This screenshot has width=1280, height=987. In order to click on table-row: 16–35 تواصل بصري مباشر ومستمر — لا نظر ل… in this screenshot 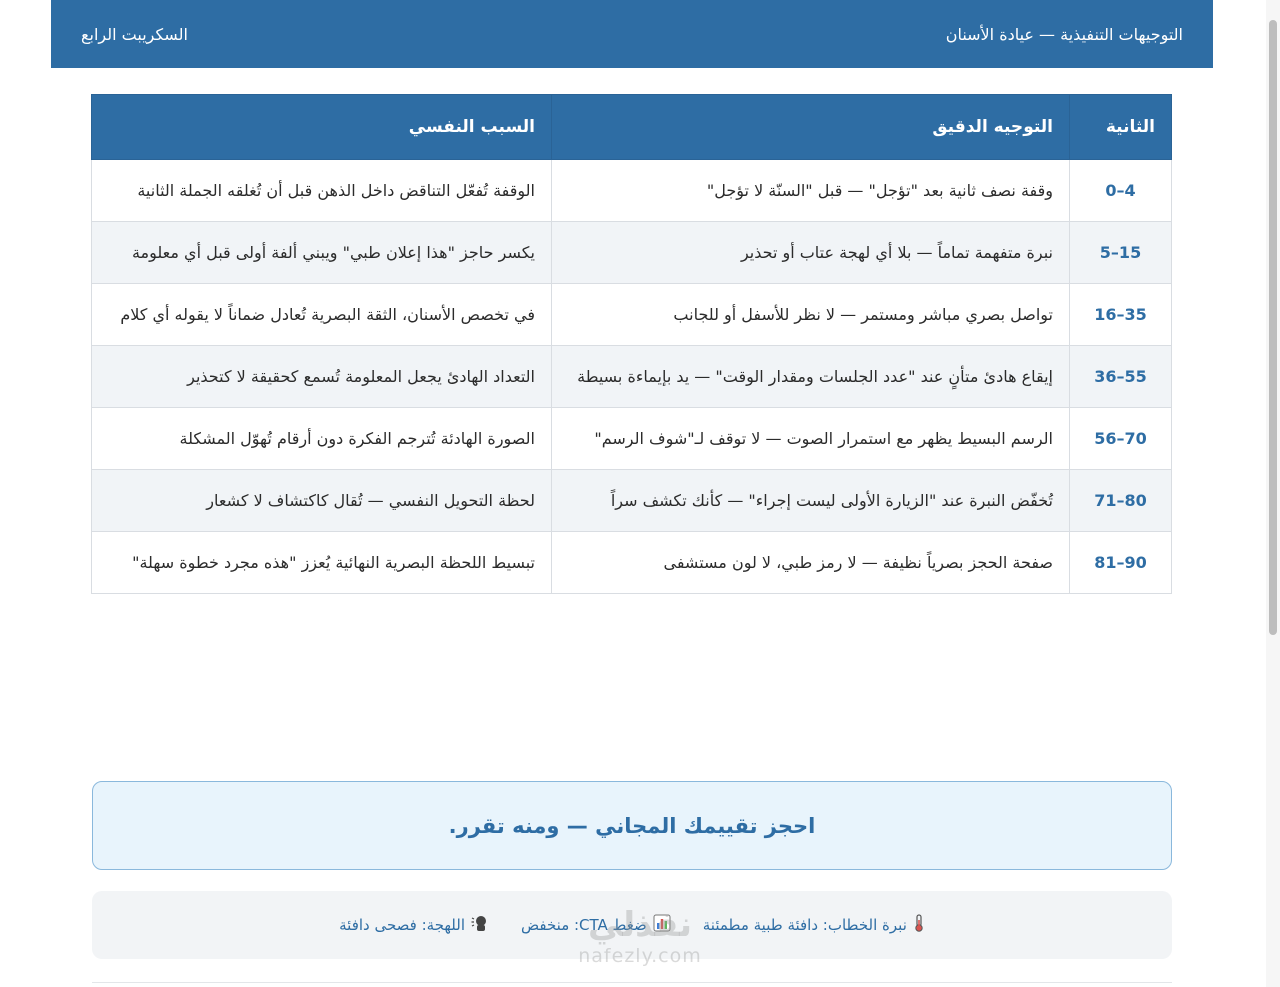, I will do `click(631, 314)`.